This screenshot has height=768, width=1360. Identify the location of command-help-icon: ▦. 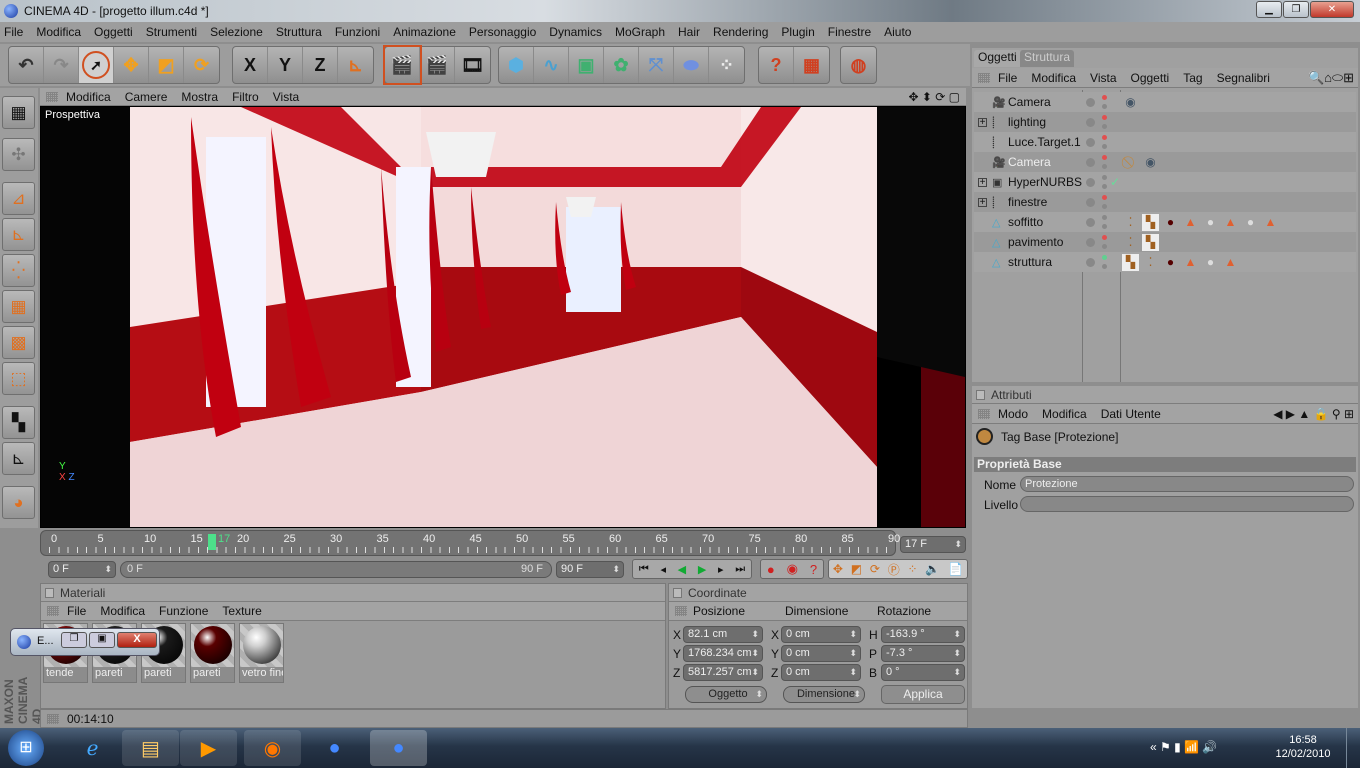
(811, 65).